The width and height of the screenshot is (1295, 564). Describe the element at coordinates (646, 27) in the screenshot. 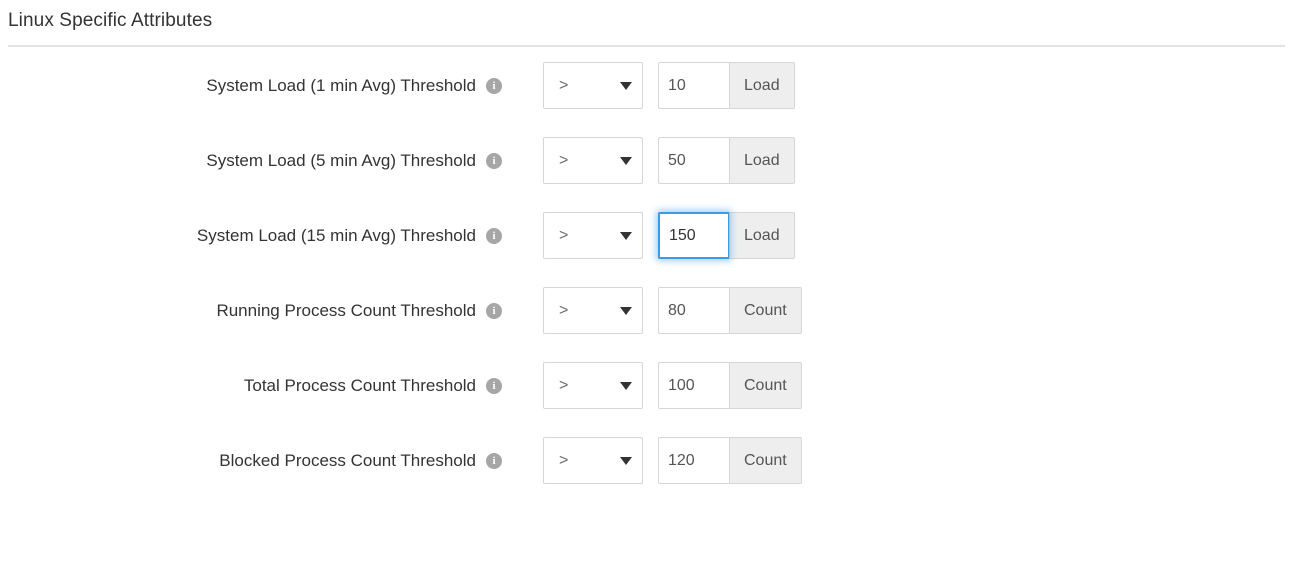

I see `section-header: Linux Specific Attributes` at that location.